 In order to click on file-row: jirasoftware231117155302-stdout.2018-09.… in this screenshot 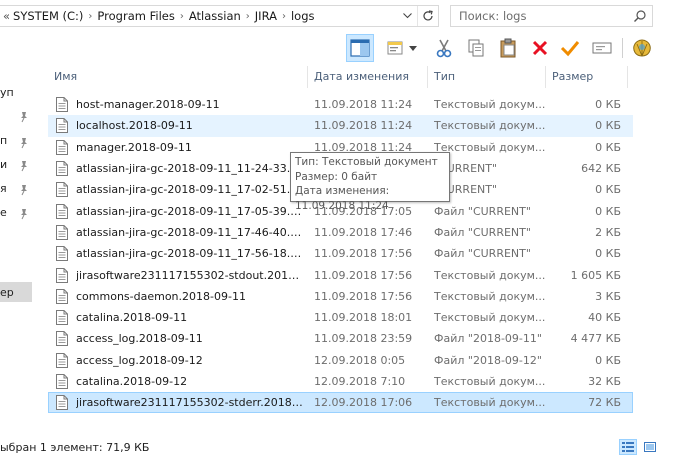, I will do `click(340, 274)`.